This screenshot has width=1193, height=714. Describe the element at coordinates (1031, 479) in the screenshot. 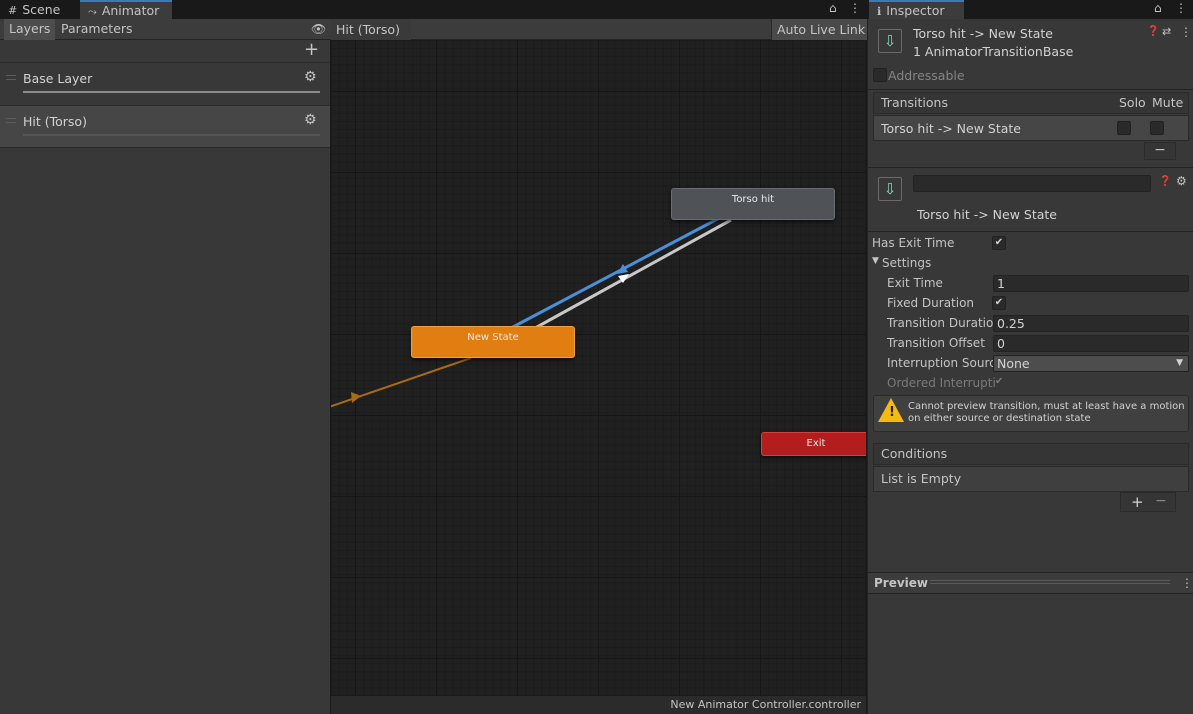

I see `conditions-empty: List is Empty` at that location.